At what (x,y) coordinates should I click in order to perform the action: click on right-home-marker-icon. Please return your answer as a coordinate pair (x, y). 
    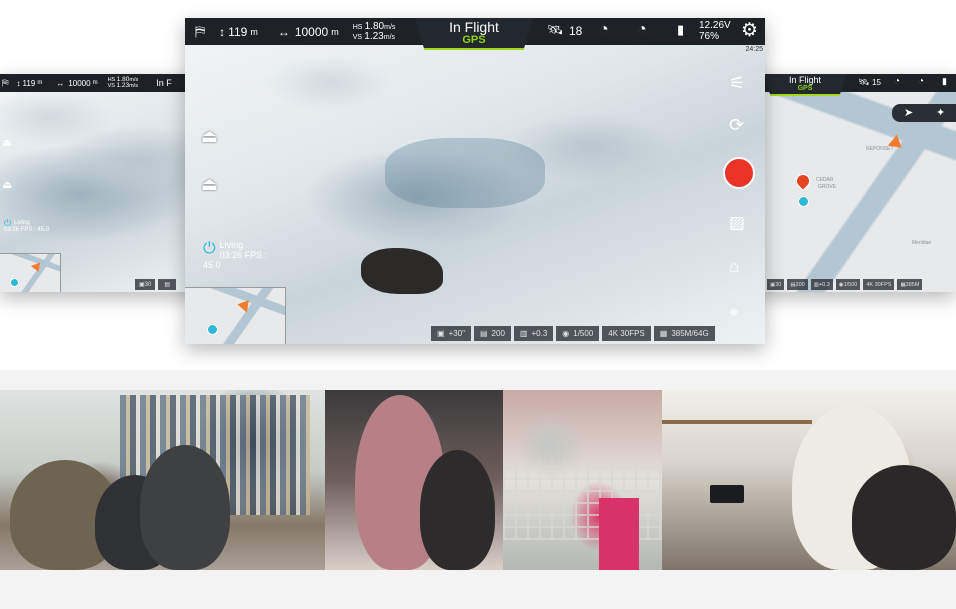
    Looking at the image, I should click on (803, 201).